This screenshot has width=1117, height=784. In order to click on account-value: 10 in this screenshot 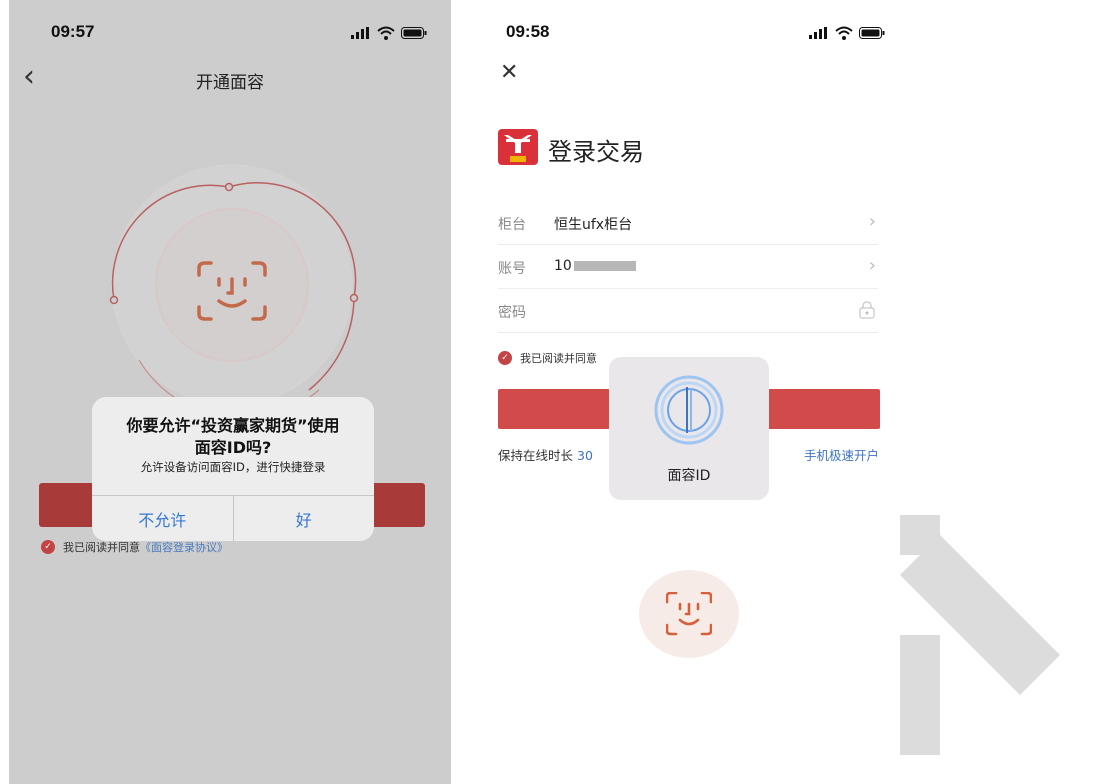, I will do `click(595, 266)`.